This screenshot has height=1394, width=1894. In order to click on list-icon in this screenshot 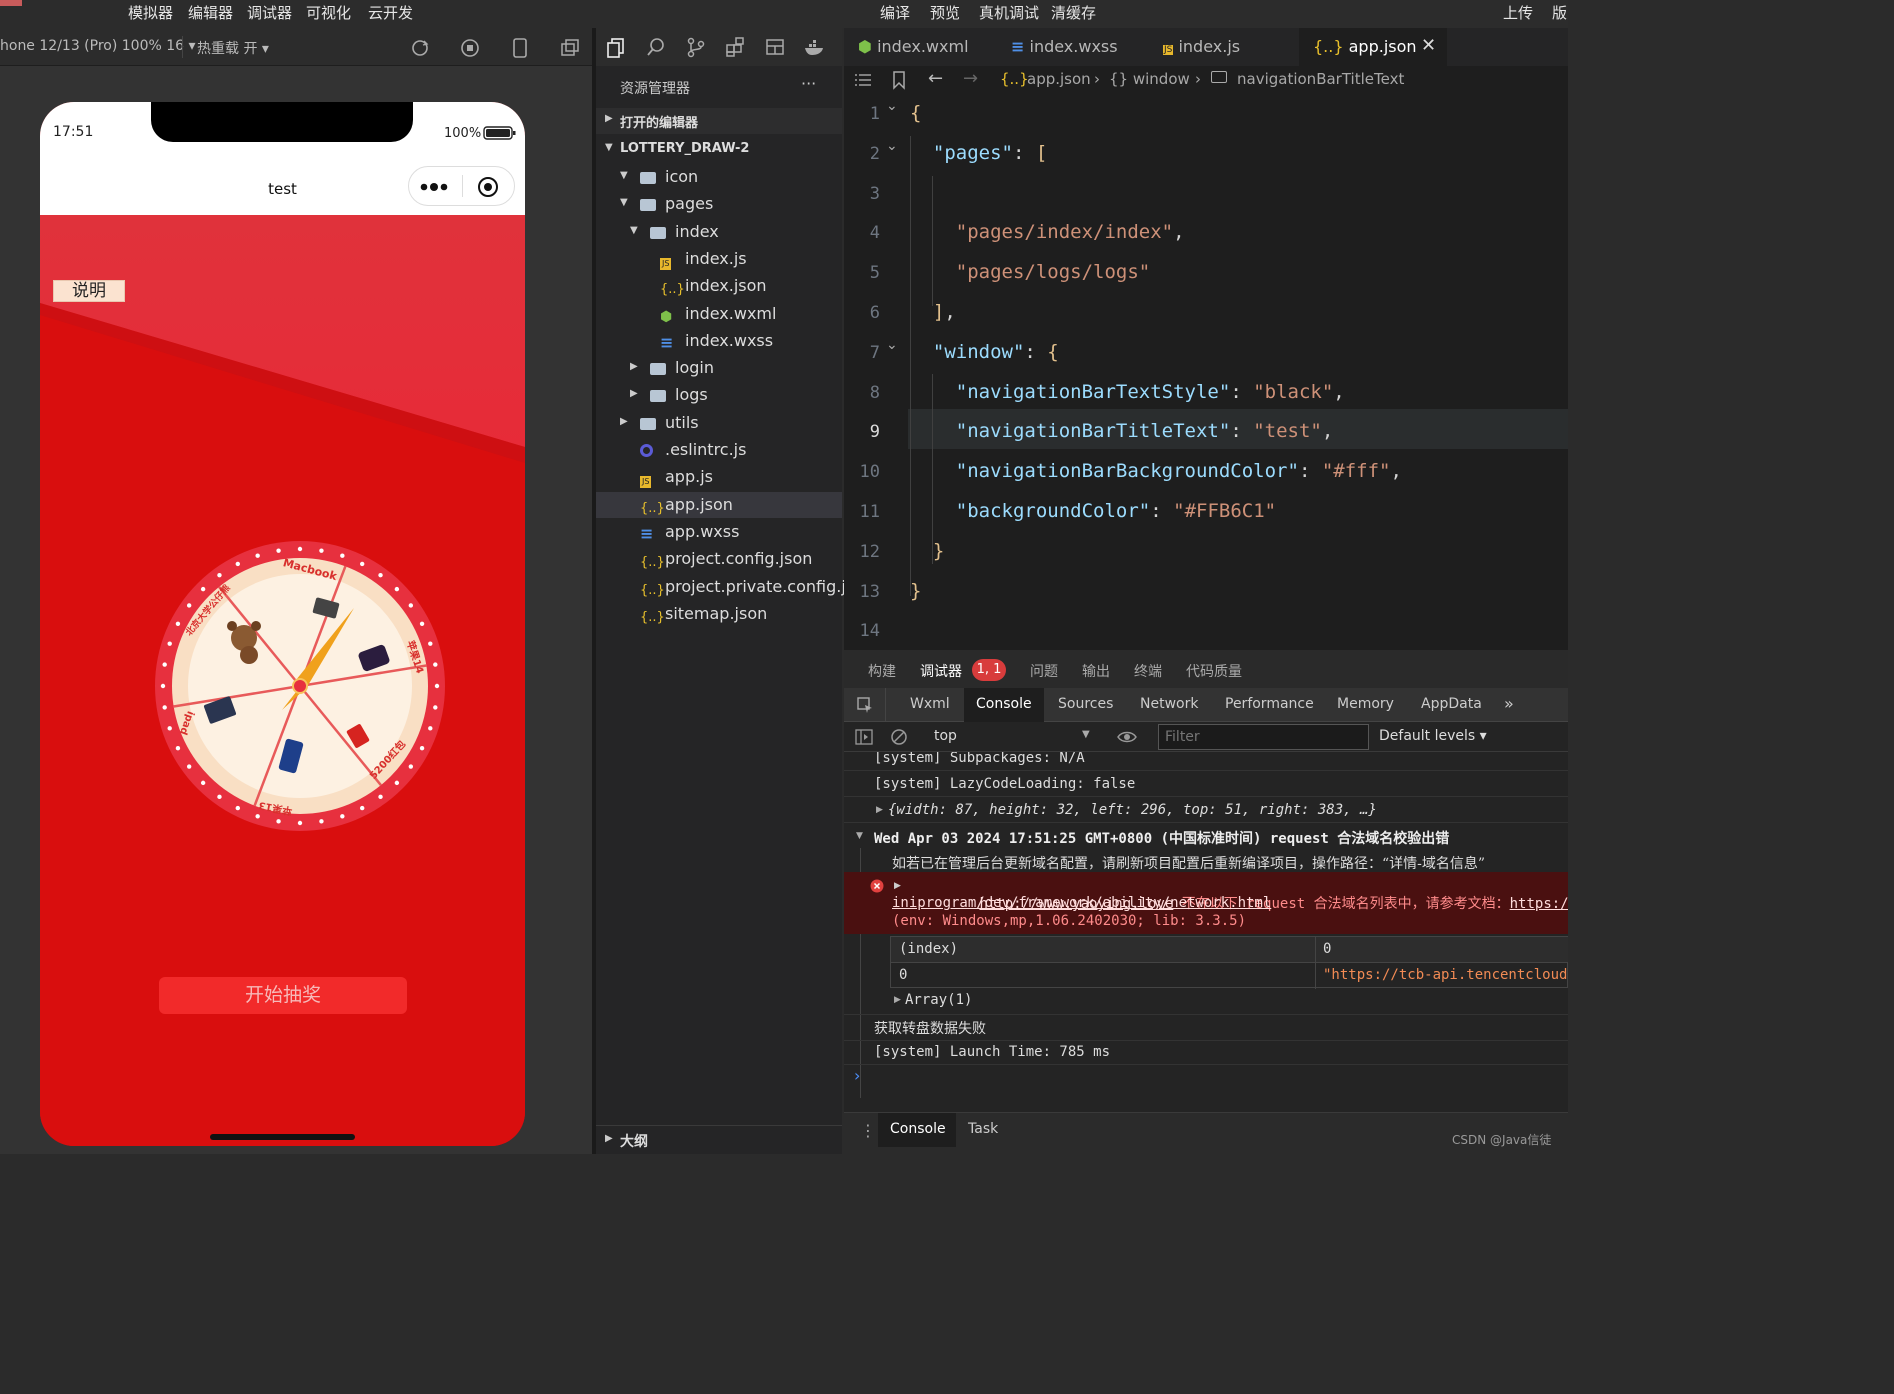, I will do `click(863, 80)`.